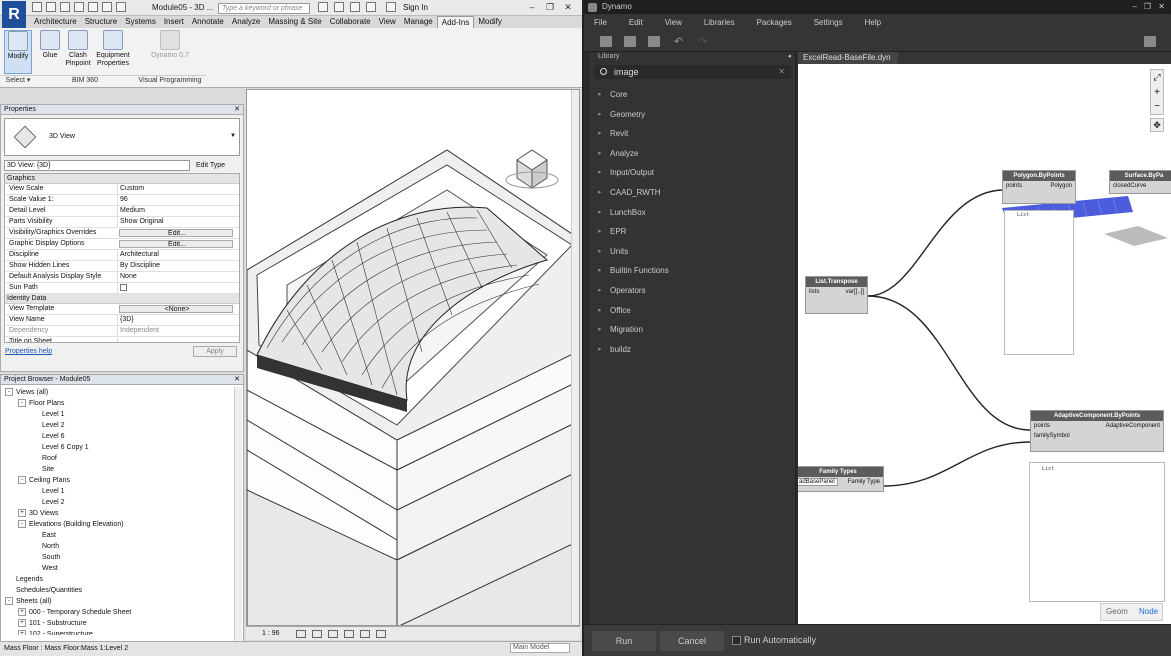 Image resolution: width=1171 pixels, height=656 pixels. What do you see at coordinates (736, 640) in the screenshot?
I see `run-automatically-checkbox` at bounding box center [736, 640].